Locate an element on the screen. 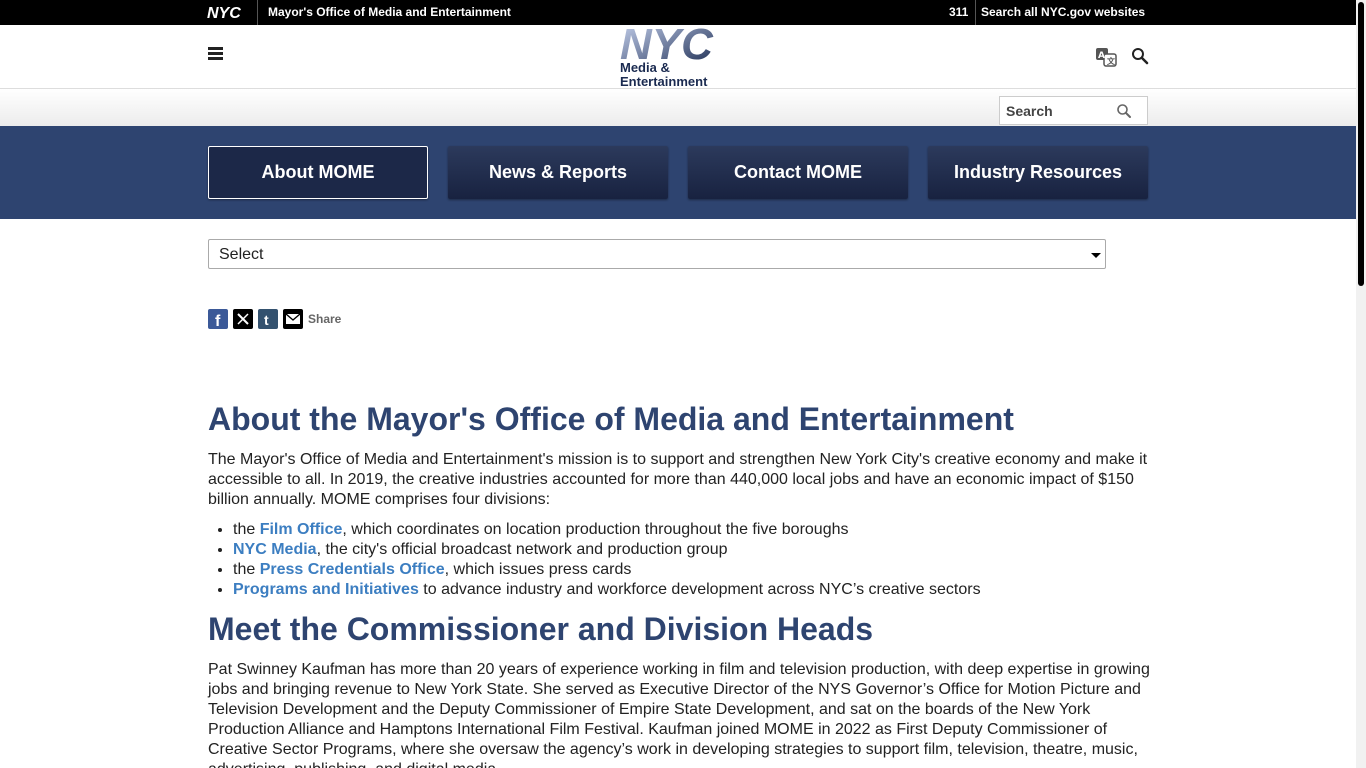  brand-subtitle: Media & Entertainment is located at coordinates (663, 75).